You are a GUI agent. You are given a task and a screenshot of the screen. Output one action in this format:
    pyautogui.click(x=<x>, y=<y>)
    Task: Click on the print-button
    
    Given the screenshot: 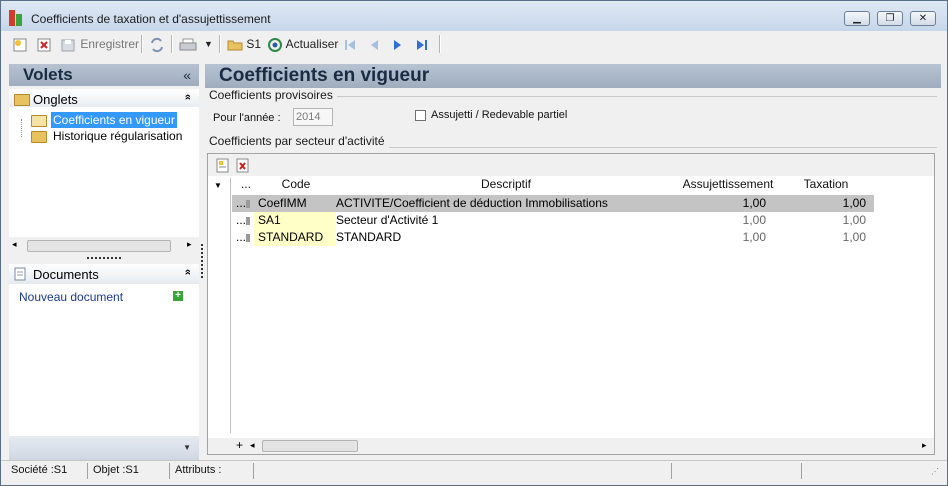 What is the action you would take?
    pyautogui.click(x=188, y=44)
    